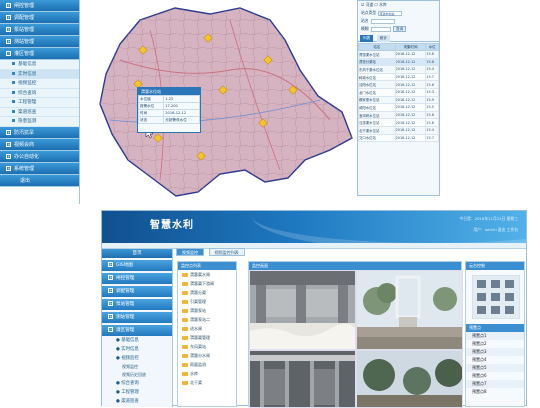 The width and height of the screenshot is (540, 408). What do you see at coordinates (137, 383) in the screenshot?
I see `nav-subitem-query: ● 综合查询` at bounding box center [137, 383].